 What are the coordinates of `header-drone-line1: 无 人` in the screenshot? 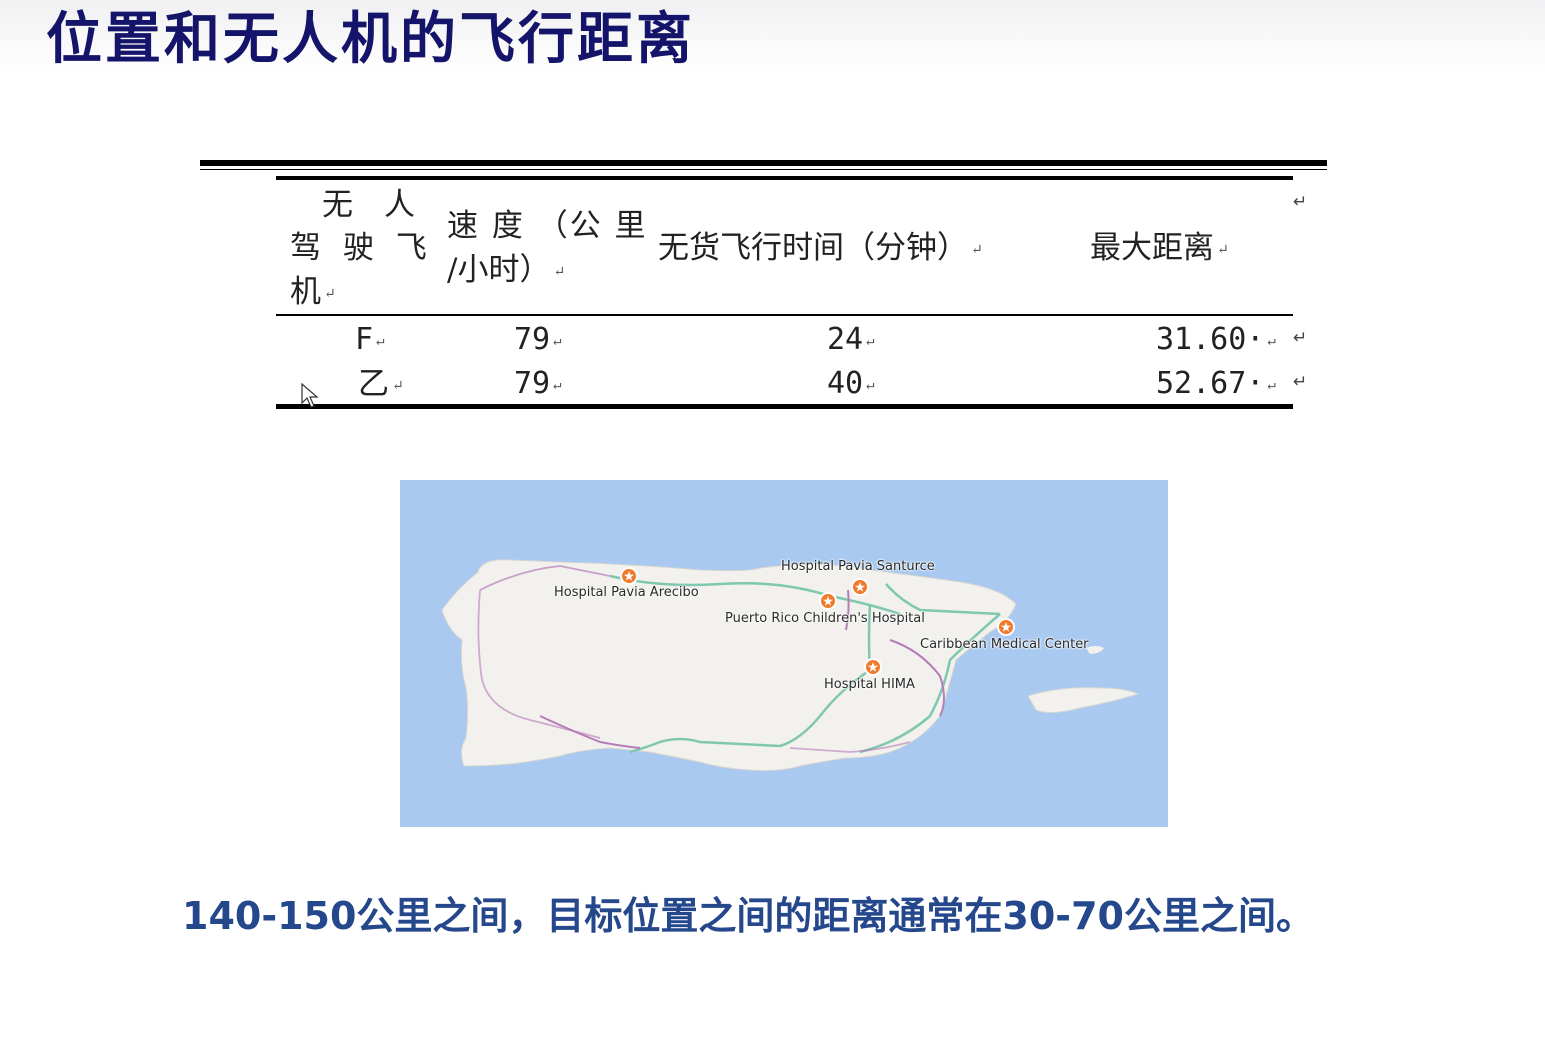 It's located at (368, 205).